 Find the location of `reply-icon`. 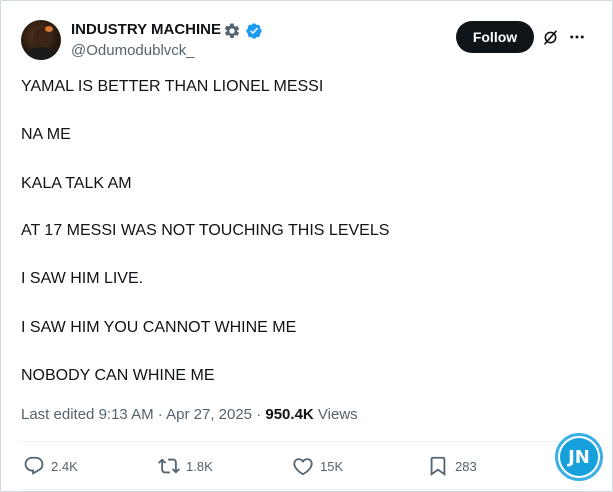

reply-icon is located at coordinates (34, 465).